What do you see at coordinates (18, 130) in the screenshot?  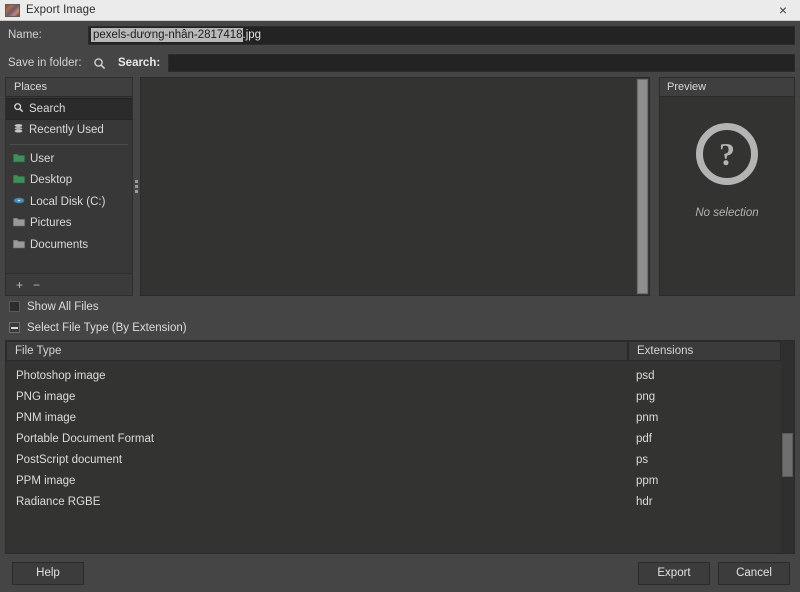 I see `recent-icon` at bounding box center [18, 130].